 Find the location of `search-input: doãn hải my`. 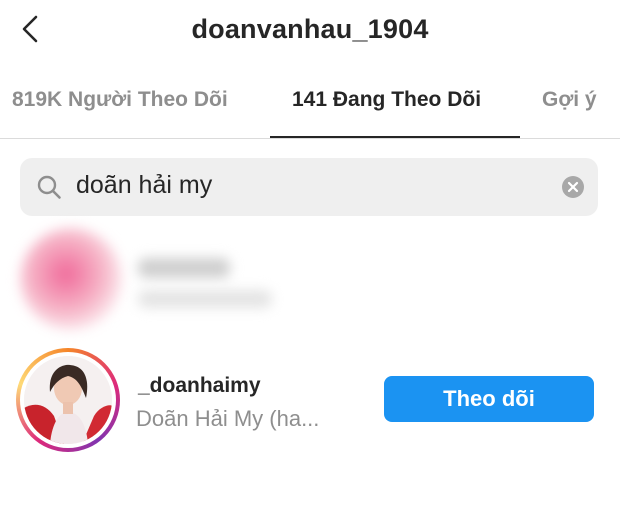

search-input: doãn hải my is located at coordinates (144, 185).